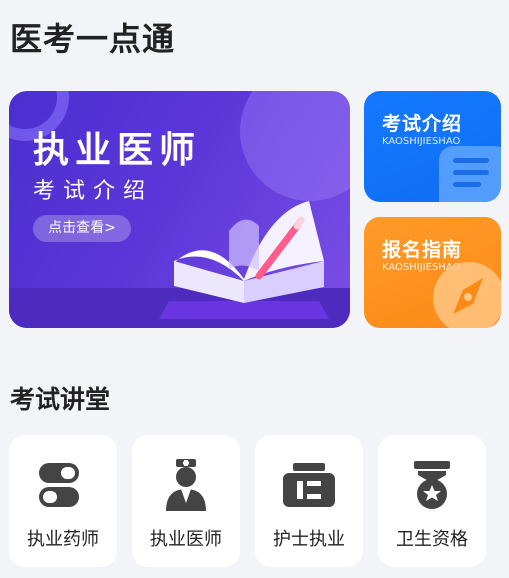  Describe the element at coordinates (467, 295) in the screenshot. I see `compass-icon` at that location.